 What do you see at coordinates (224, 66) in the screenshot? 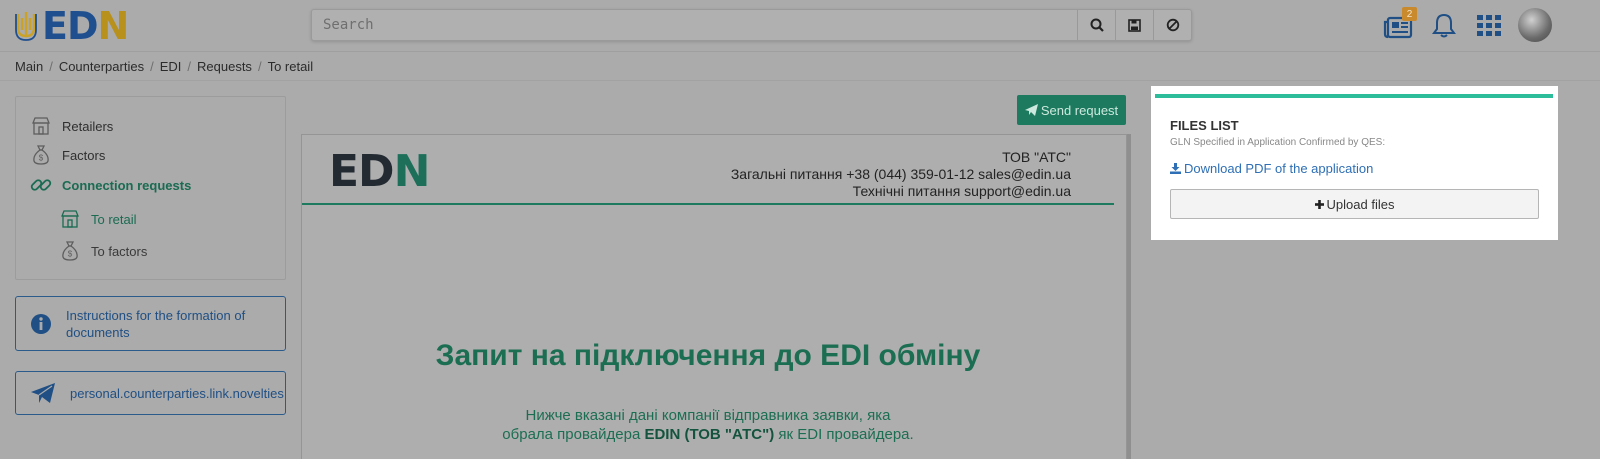
I see `breadcrumb-requests: Requests` at bounding box center [224, 66].